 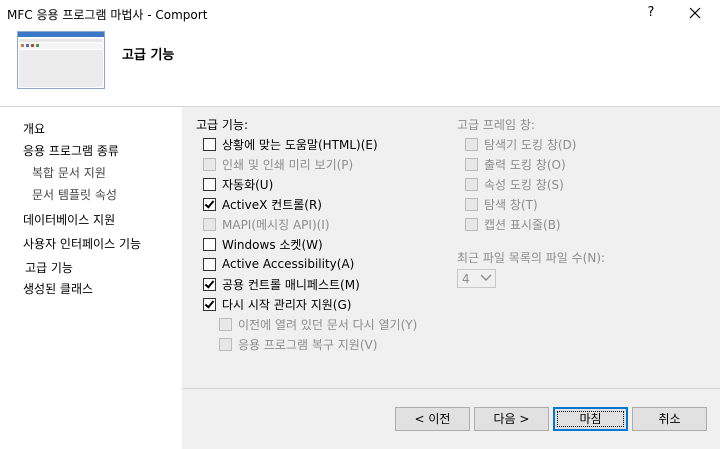 What do you see at coordinates (328, 324) in the screenshot?
I see `option-label: 이전에 열려 있던 문서 다시 열기(Y)` at bounding box center [328, 324].